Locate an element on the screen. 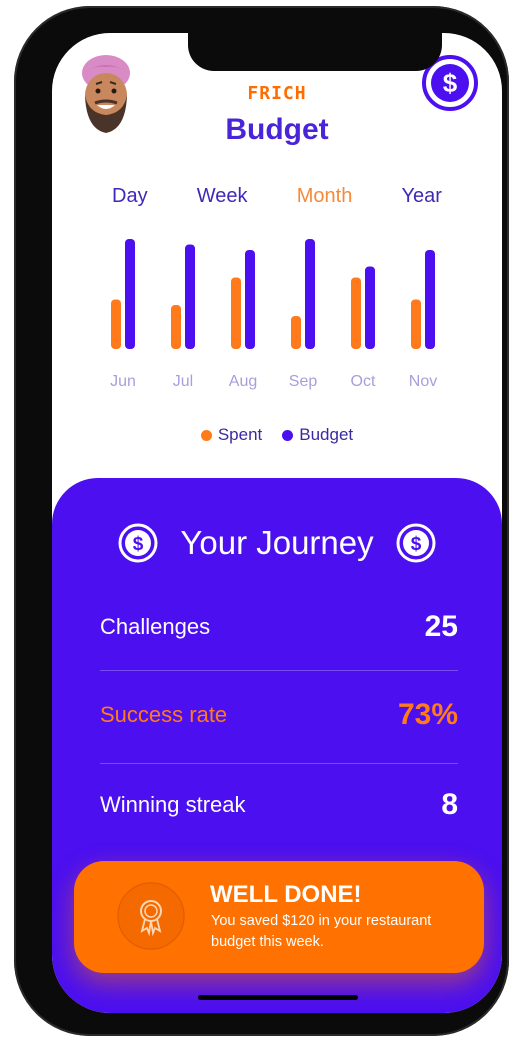 Image resolution: width=523 pixels, height=1045 pixels. bar-budget-jun is located at coordinates (130, 294).